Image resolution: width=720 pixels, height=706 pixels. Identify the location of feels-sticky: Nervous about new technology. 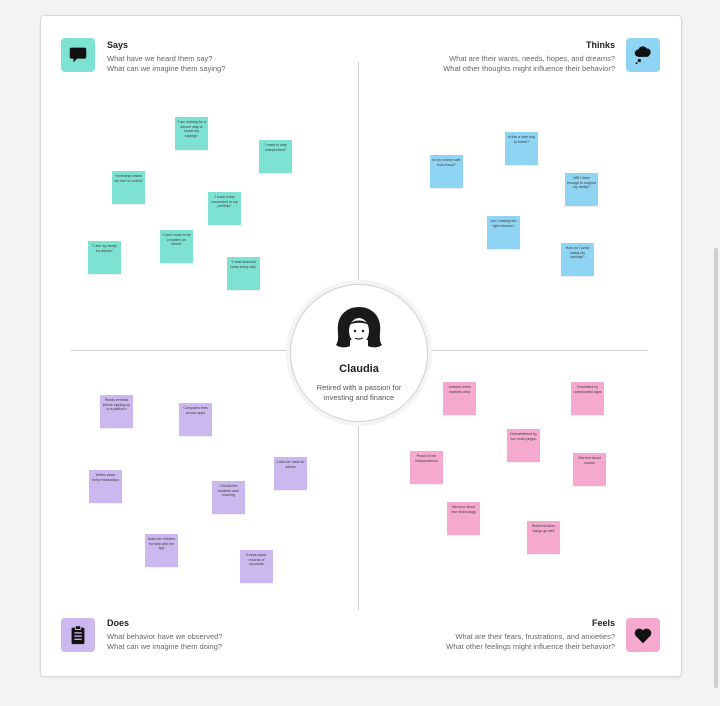
(463, 518).